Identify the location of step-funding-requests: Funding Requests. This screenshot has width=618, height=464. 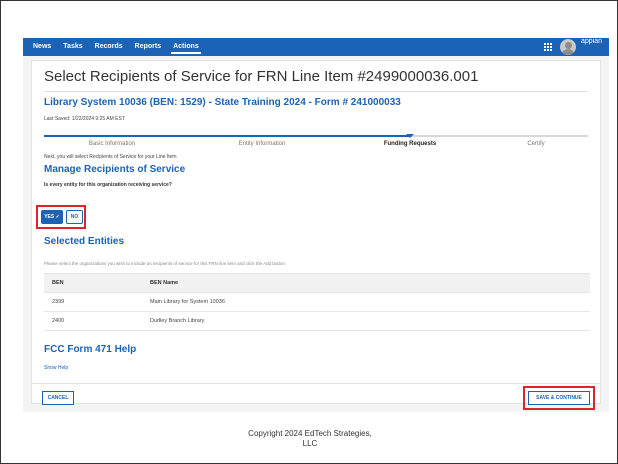
(410, 144).